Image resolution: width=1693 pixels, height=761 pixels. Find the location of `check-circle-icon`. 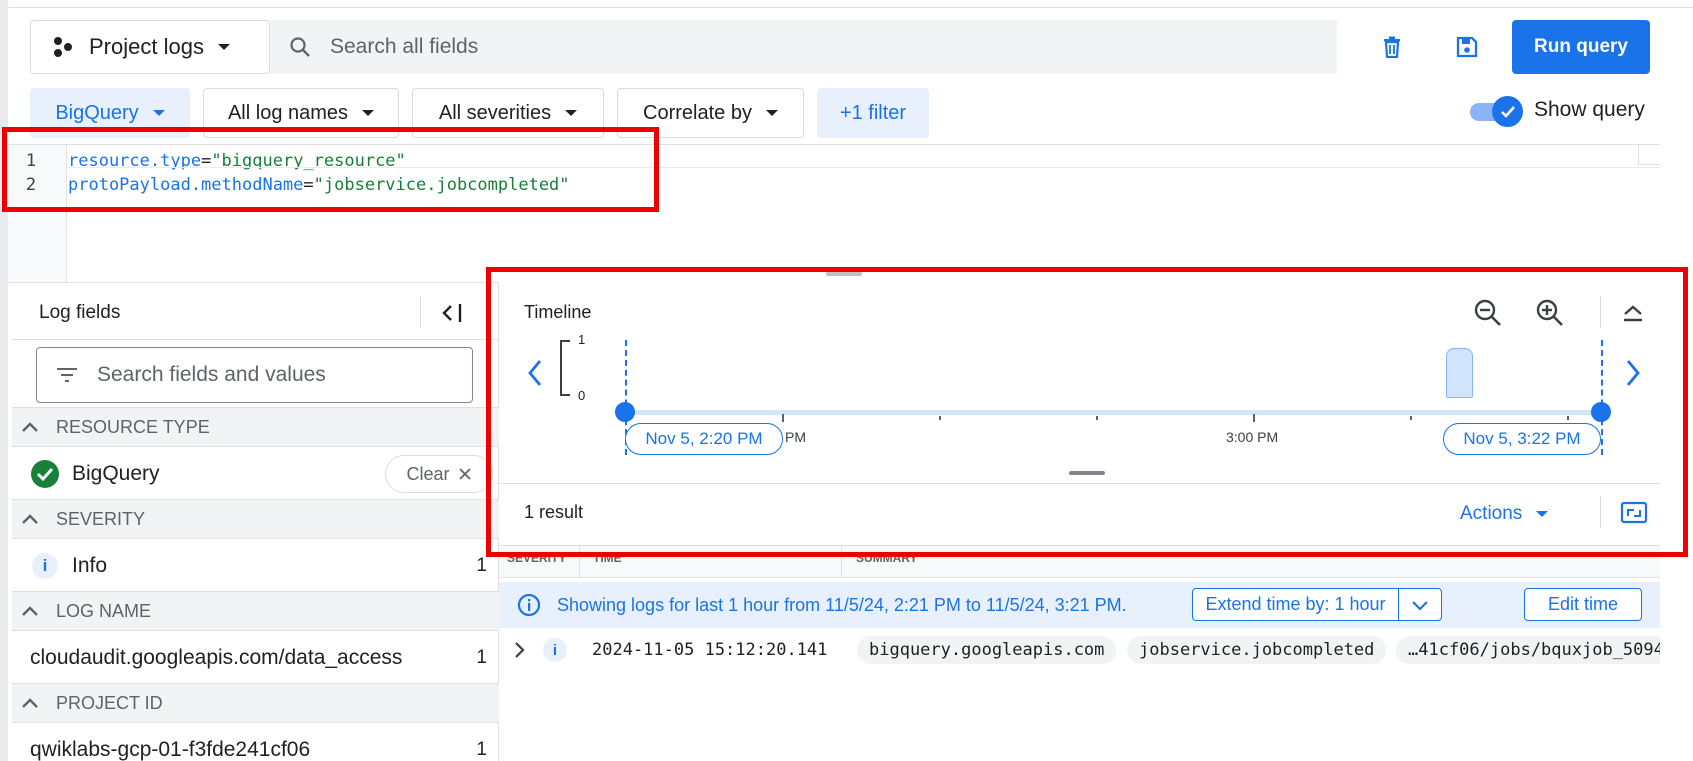

check-circle-icon is located at coordinates (45, 474).